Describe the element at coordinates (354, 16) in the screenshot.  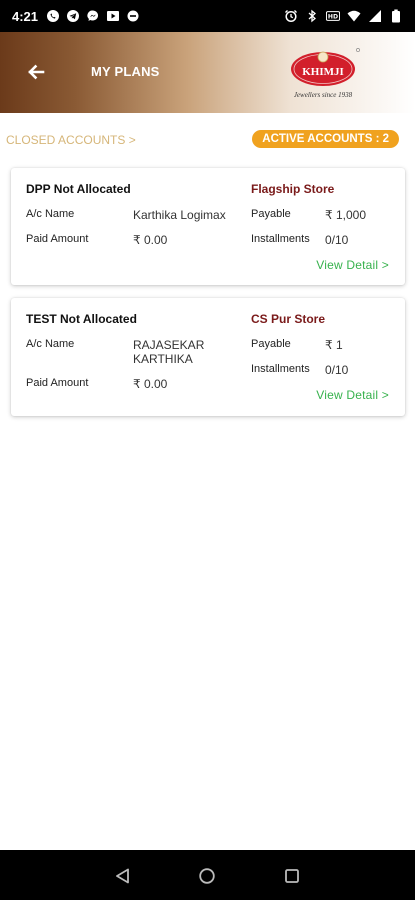
I see `wifi-icon` at that location.